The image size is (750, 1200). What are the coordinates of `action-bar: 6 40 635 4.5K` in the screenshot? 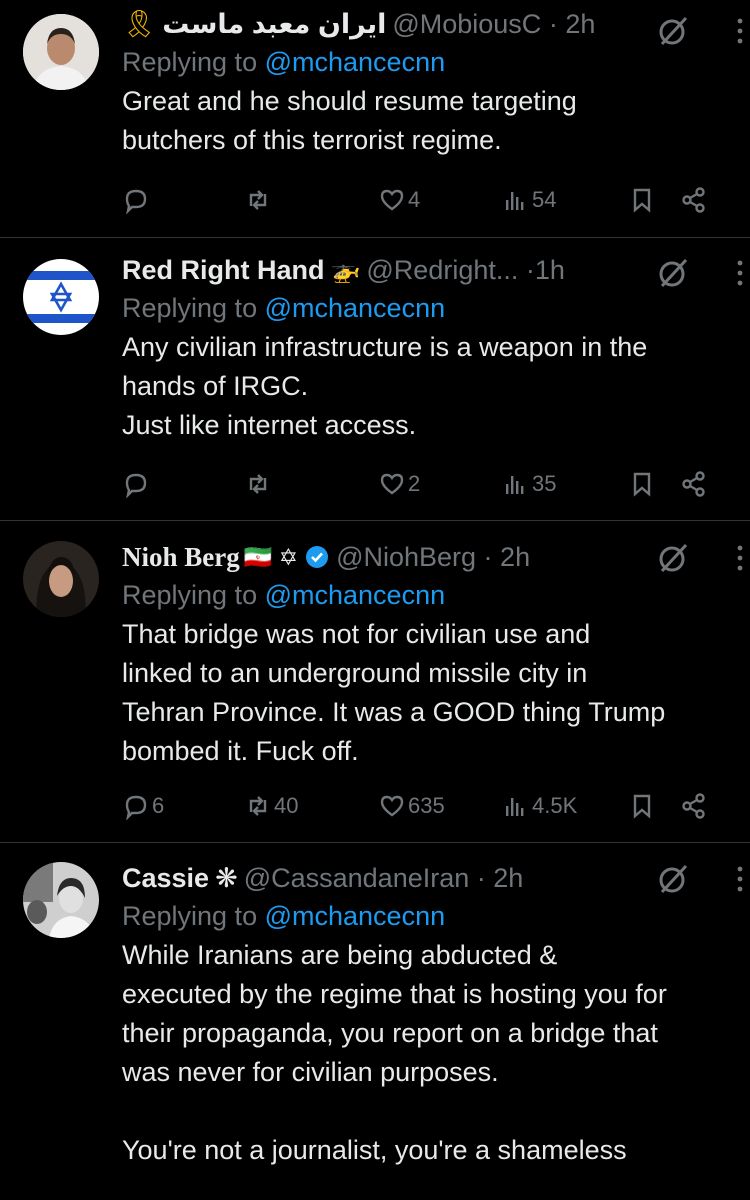 It's located at (417, 808).